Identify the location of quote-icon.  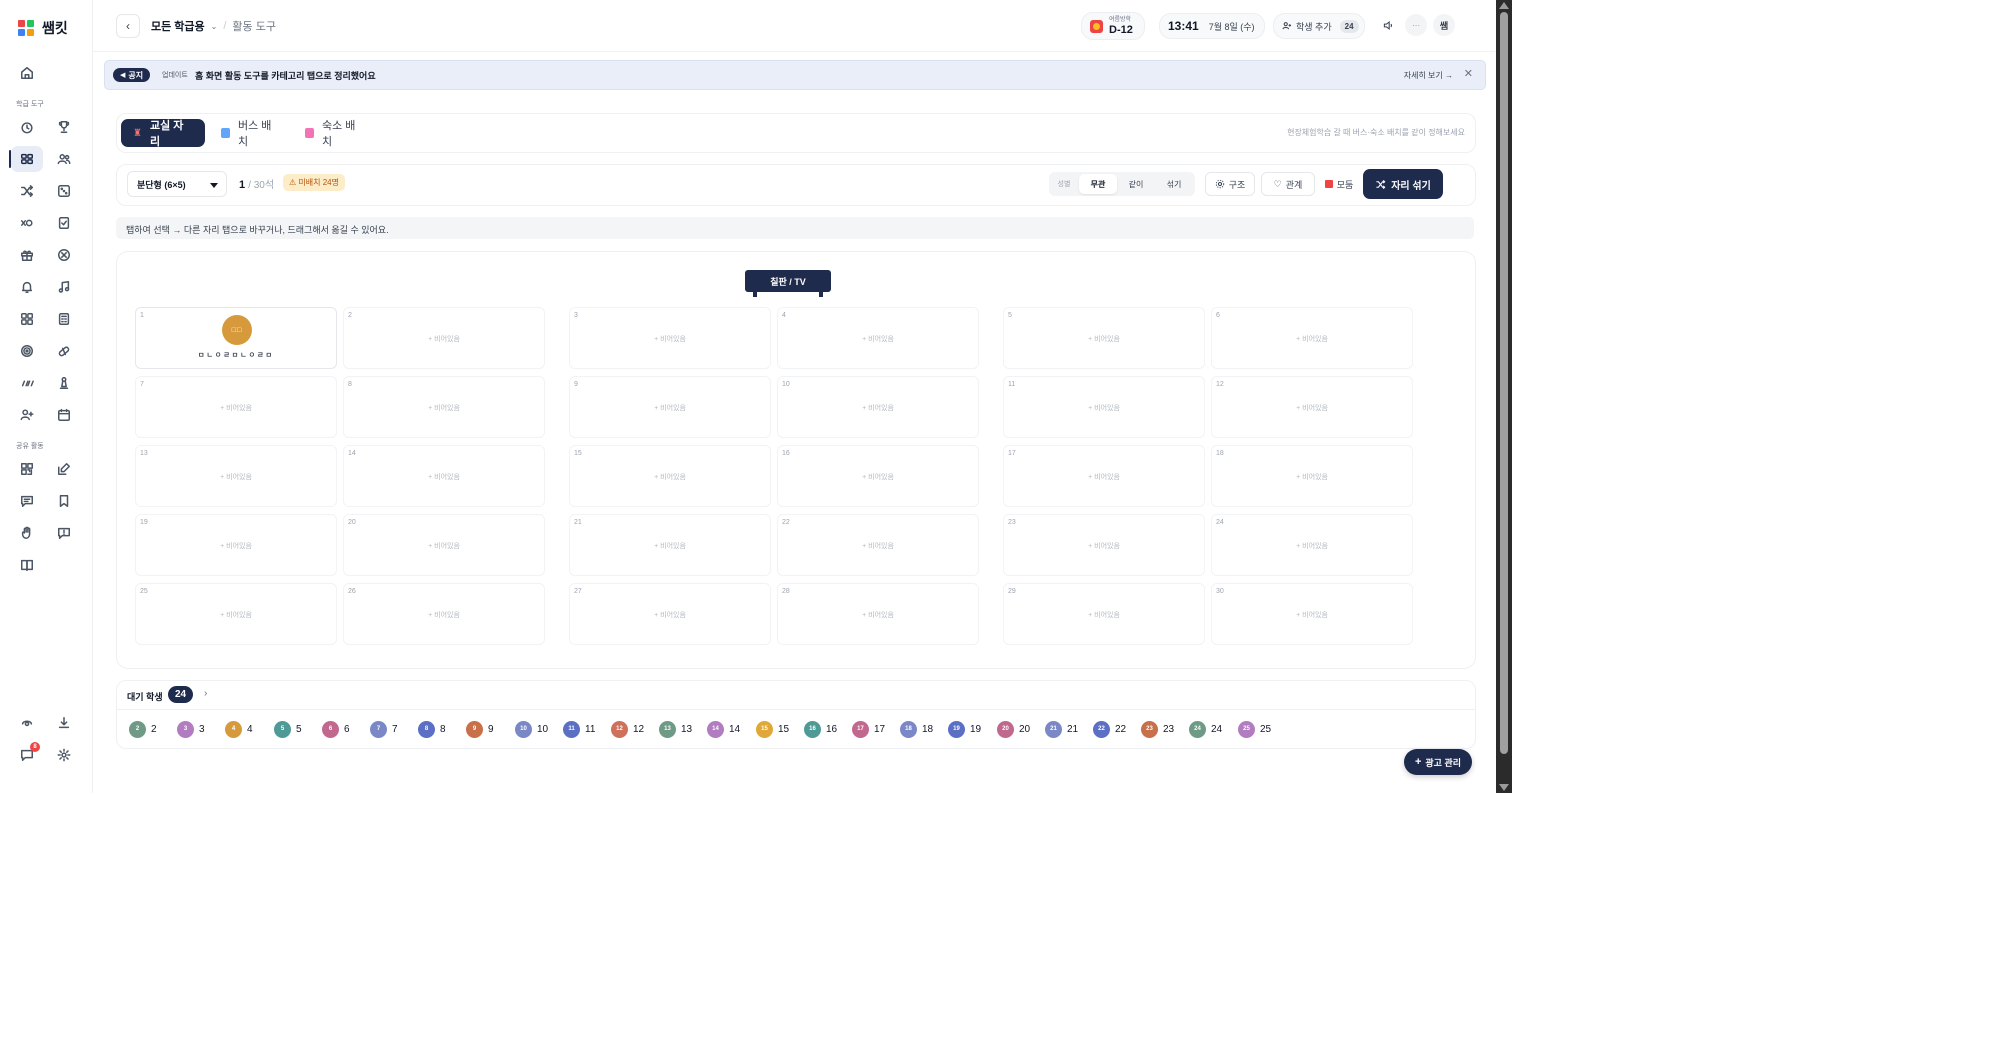
(27, 383).